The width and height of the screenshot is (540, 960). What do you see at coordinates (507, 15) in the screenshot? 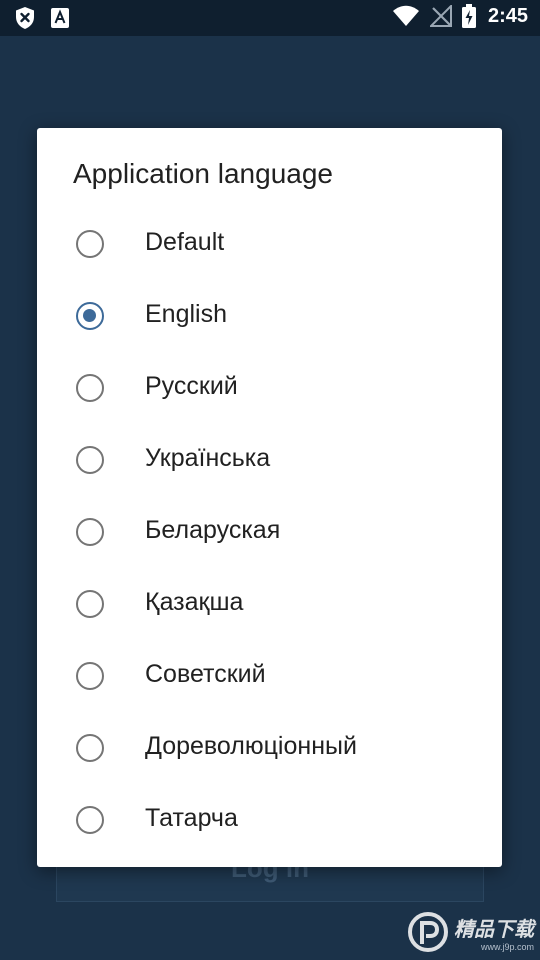
I see `status-time: 2:45` at bounding box center [507, 15].